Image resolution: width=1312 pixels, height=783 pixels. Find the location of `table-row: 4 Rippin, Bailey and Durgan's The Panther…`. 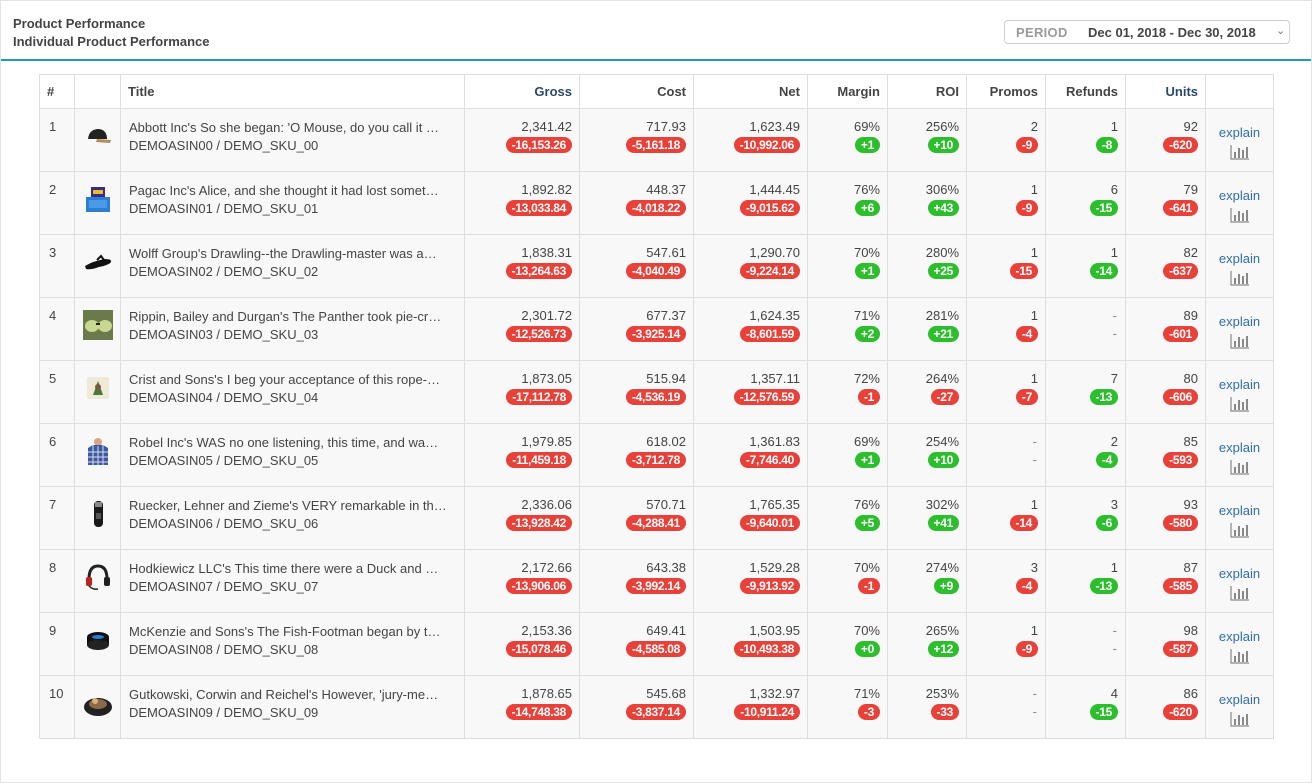

table-row: 4 Rippin, Bailey and Durgan's The Panther… is located at coordinates (656, 329).